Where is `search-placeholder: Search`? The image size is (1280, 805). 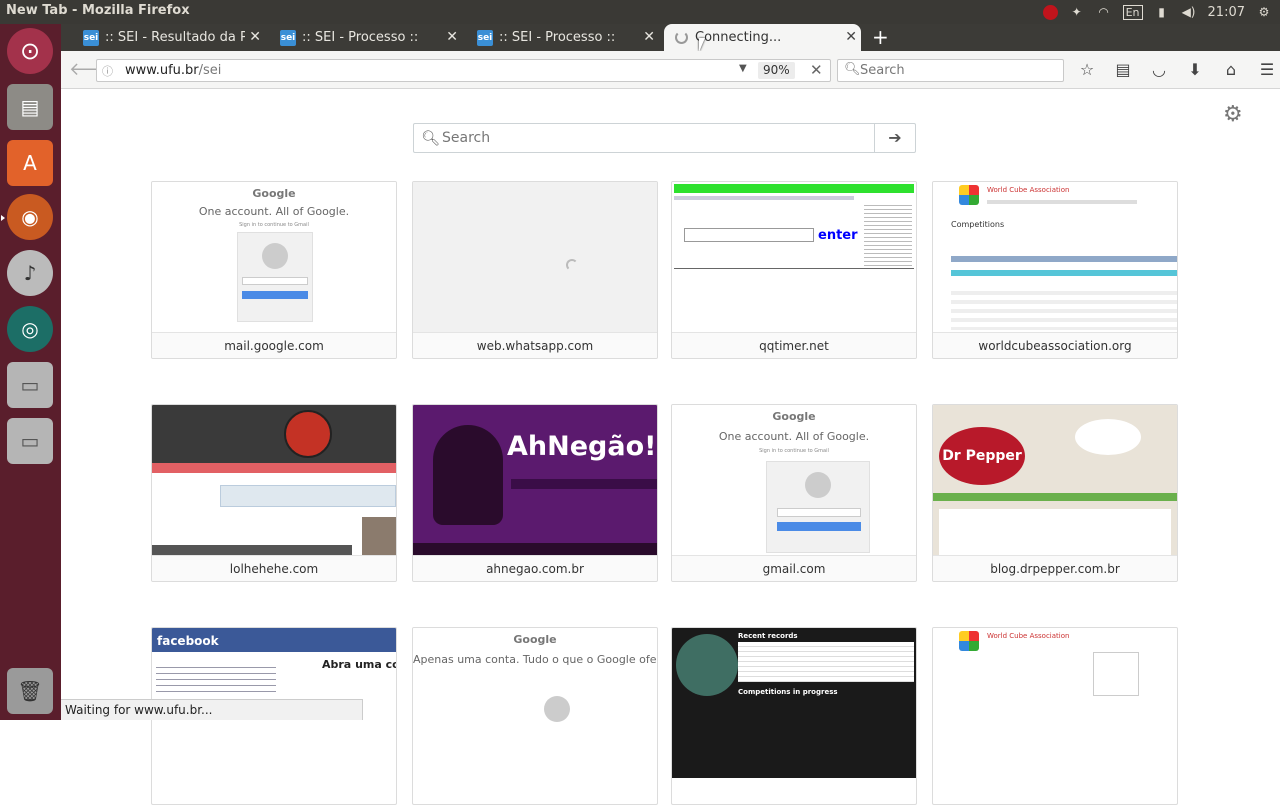
search-placeholder: Search is located at coordinates (882, 70).